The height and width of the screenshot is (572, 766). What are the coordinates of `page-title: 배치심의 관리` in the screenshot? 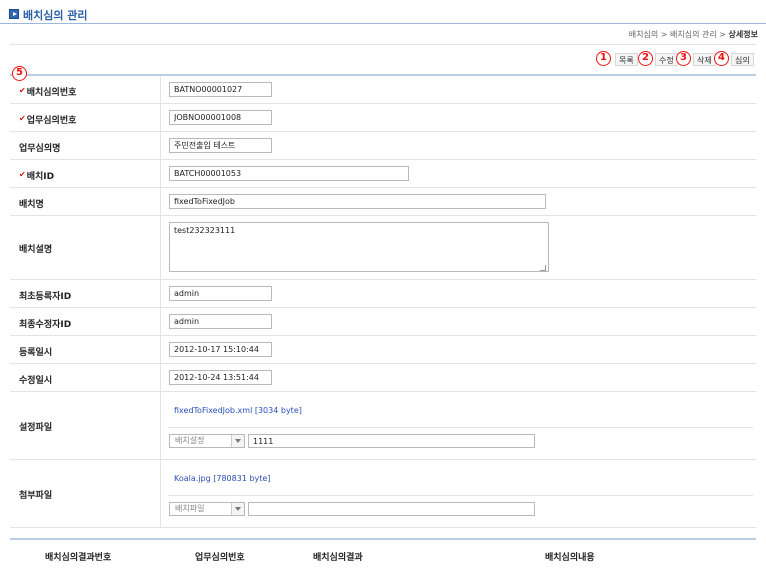 It's located at (55, 15).